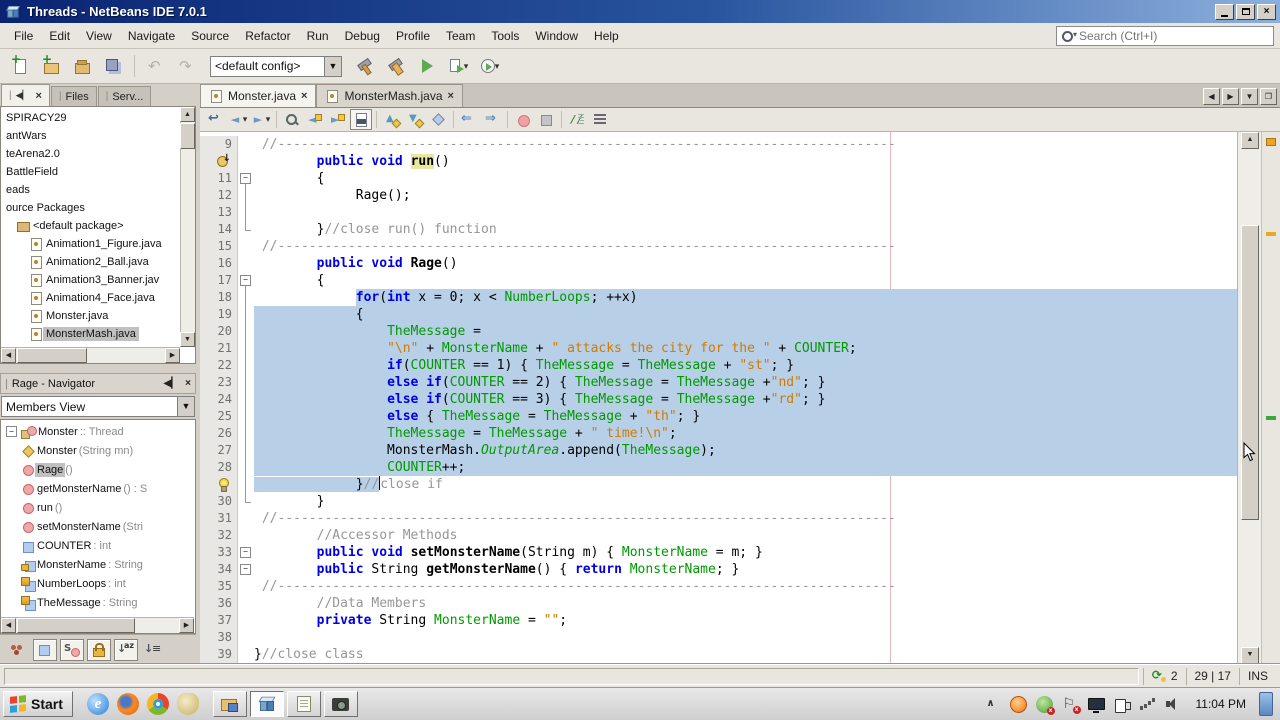  Describe the element at coordinates (8, 355) in the screenshot. I see `scroll-left-button: ◀` at that location.